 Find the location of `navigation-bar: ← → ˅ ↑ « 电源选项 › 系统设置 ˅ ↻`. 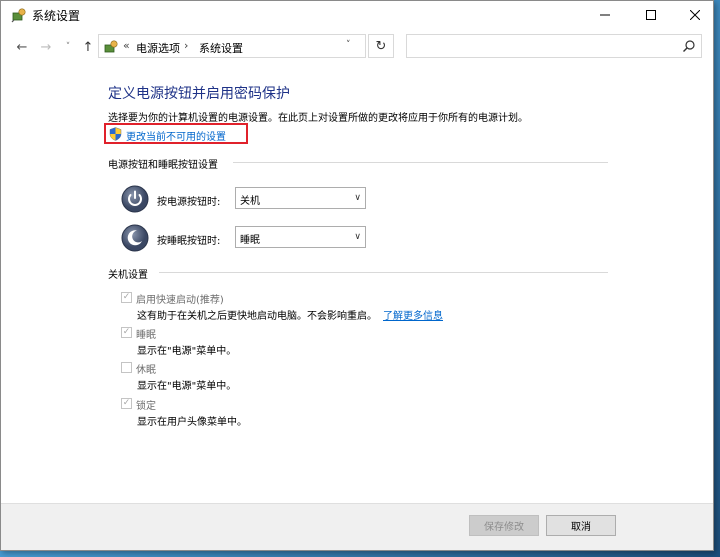

navigation-bar: ← → ˅ ↑ « 电源选项 › 系统设置 ˅ ↻ is located at coordinates (357, 47).